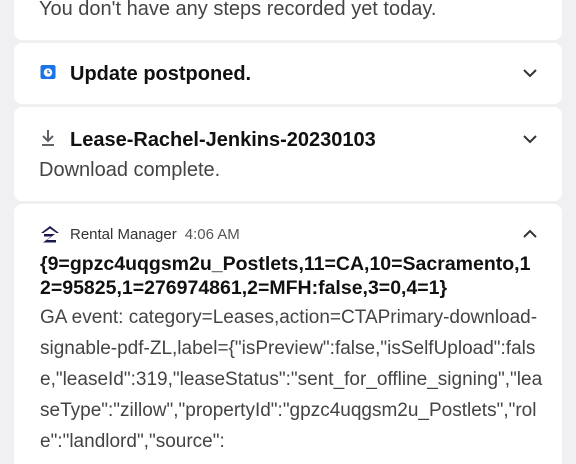  Describe the element at coordinates (288, 73) in the screenshot. I see `update-notification: Update postponed.` at that location.